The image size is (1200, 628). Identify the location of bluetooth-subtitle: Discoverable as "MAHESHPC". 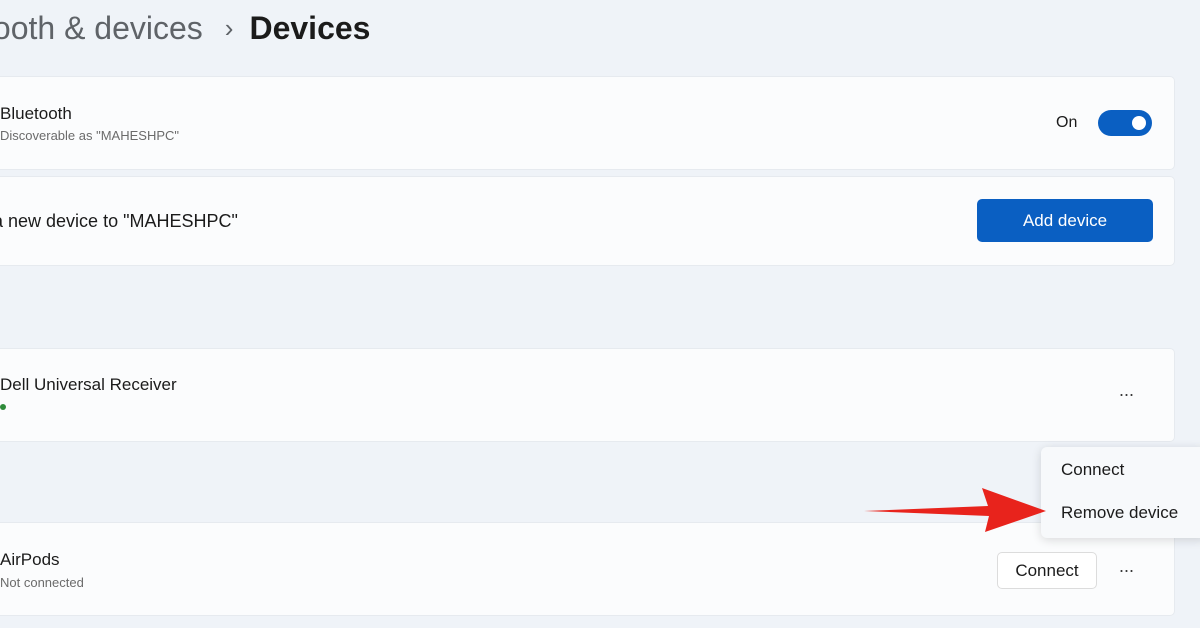
(90, 135).